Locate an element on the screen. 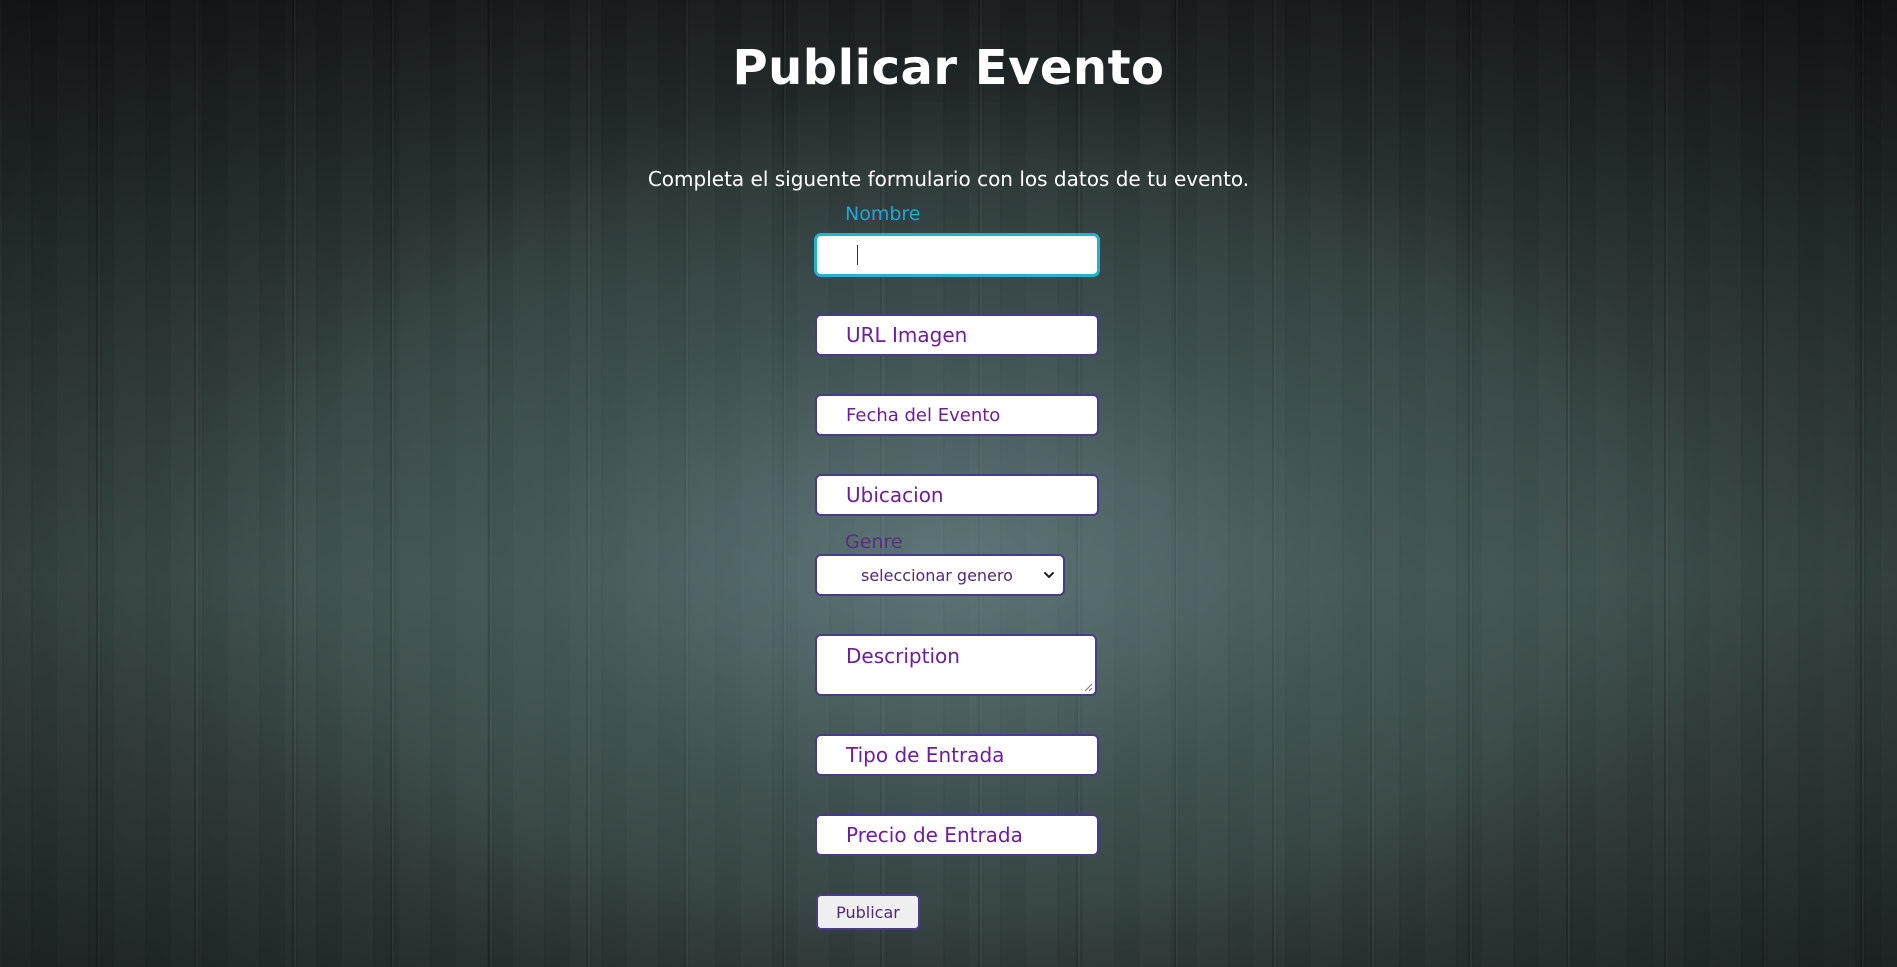 Image resolution: width=1897 pixels, height=967 pixels. fecha-evento-input is located at coordinates (957, 415).